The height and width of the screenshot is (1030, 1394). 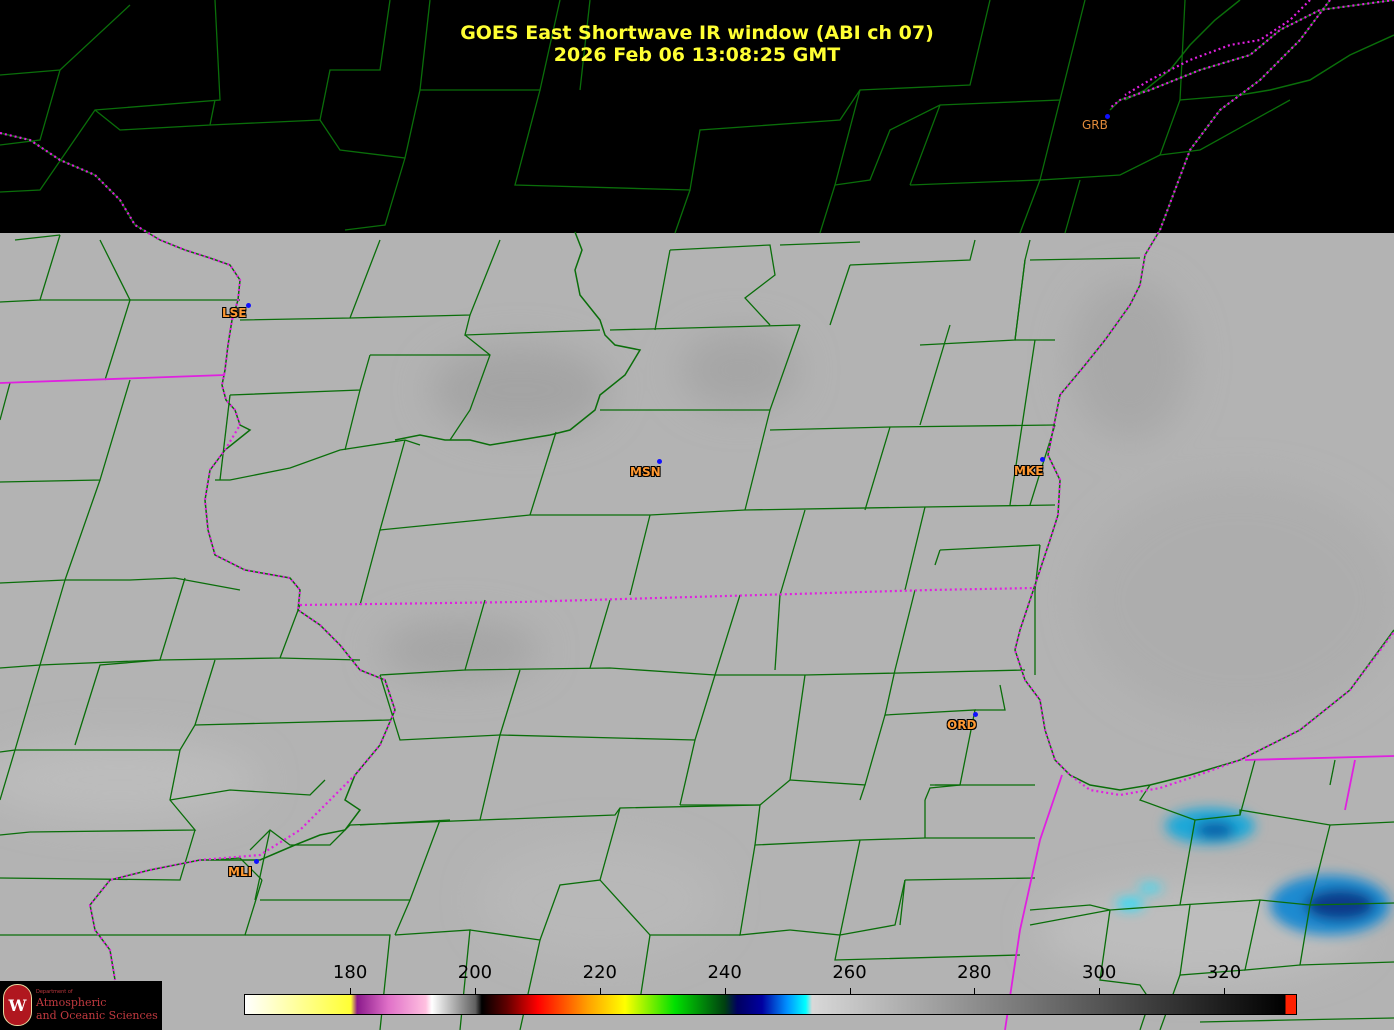 What do you see at coordinates (770, 975) in the screenshot?
I see `colorbar-label-strip` at bounding box center [770, 975].